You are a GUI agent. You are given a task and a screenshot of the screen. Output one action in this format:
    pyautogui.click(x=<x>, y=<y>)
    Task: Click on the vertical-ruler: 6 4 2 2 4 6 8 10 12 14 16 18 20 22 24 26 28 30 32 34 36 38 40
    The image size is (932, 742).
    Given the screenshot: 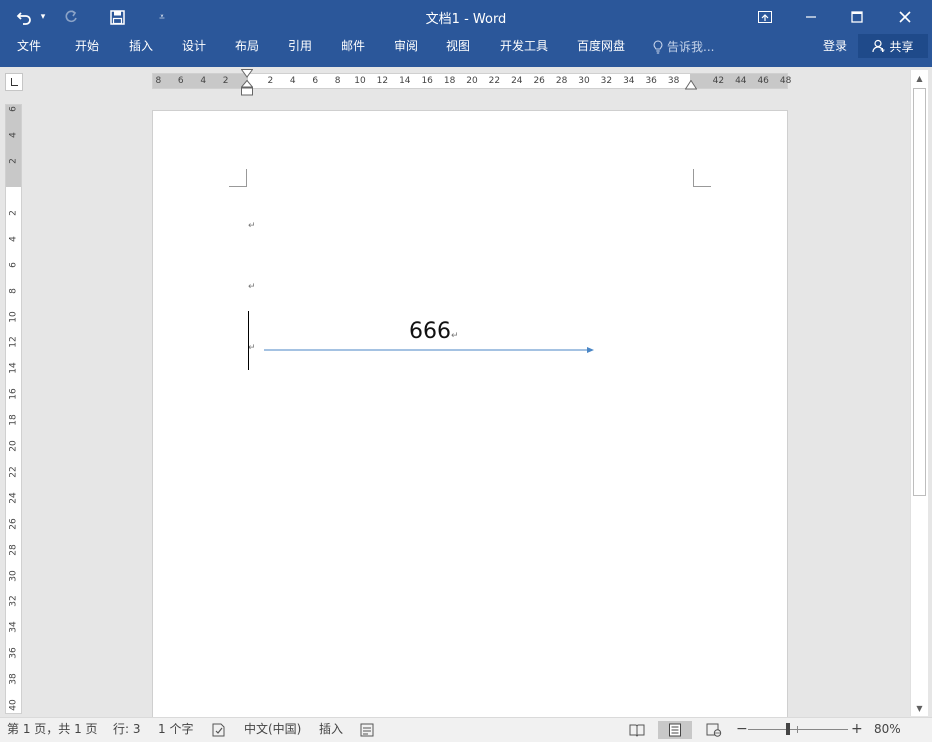 What is the action you would take?
    pyautogui.click(x=13, y=409)
    